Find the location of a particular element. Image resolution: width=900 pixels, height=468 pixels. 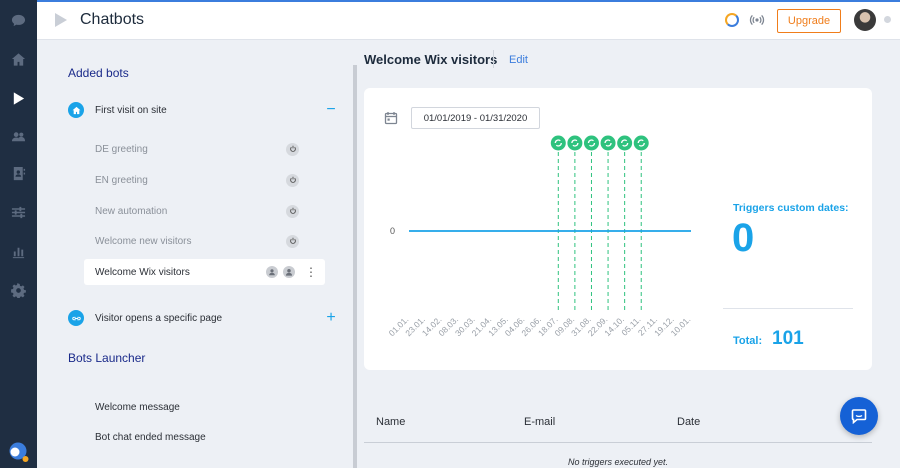

column-header-email: E-mail is located at coordinates (539, 422).